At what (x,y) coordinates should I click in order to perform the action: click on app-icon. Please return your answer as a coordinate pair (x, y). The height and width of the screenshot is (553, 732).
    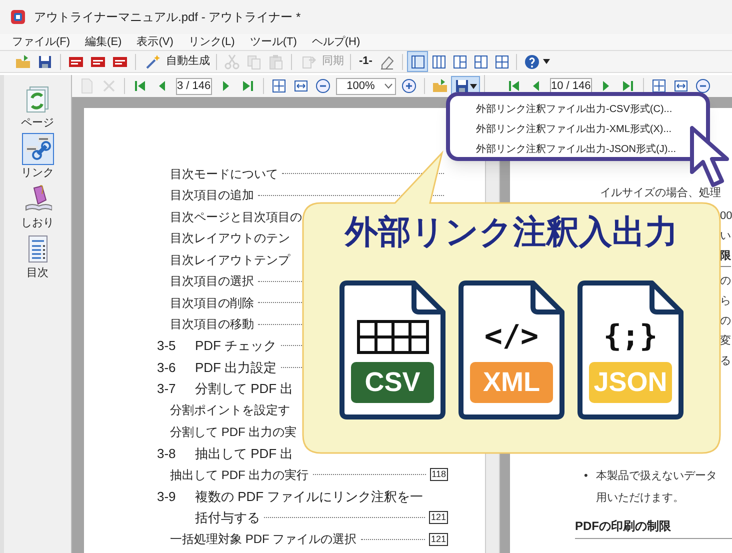
    Looking at the image, I should click on (18, 17).